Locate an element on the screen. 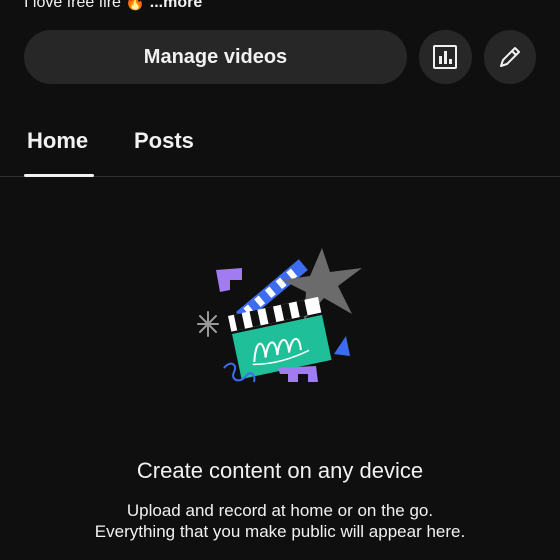 This screenshot has width=560, height=560. channel-actions: Manage videos is located at coordinates (280, 57).